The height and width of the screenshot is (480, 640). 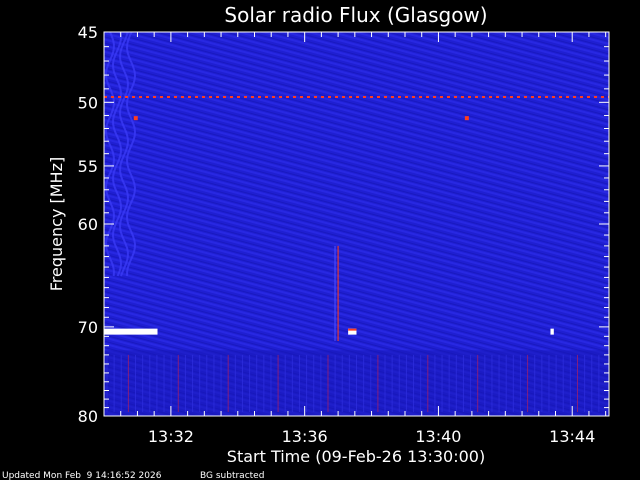 What do you see at coordinates (56, 224) in the screenshot?
I see `y-axis-label: Frequency [MHz]` at bounding box center [56, 224].